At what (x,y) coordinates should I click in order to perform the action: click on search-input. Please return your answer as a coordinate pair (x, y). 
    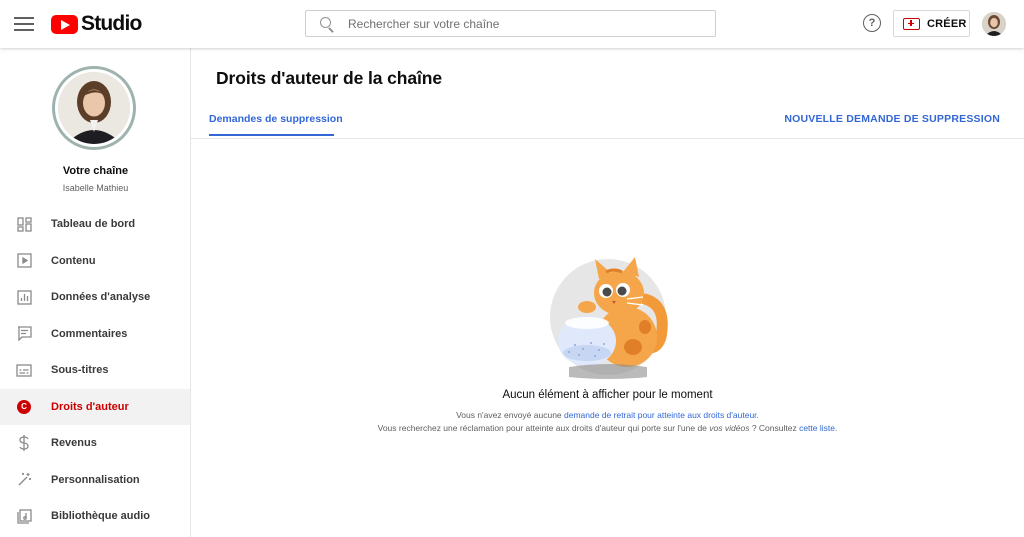
    Looking at the image, I should click on (518, 23).